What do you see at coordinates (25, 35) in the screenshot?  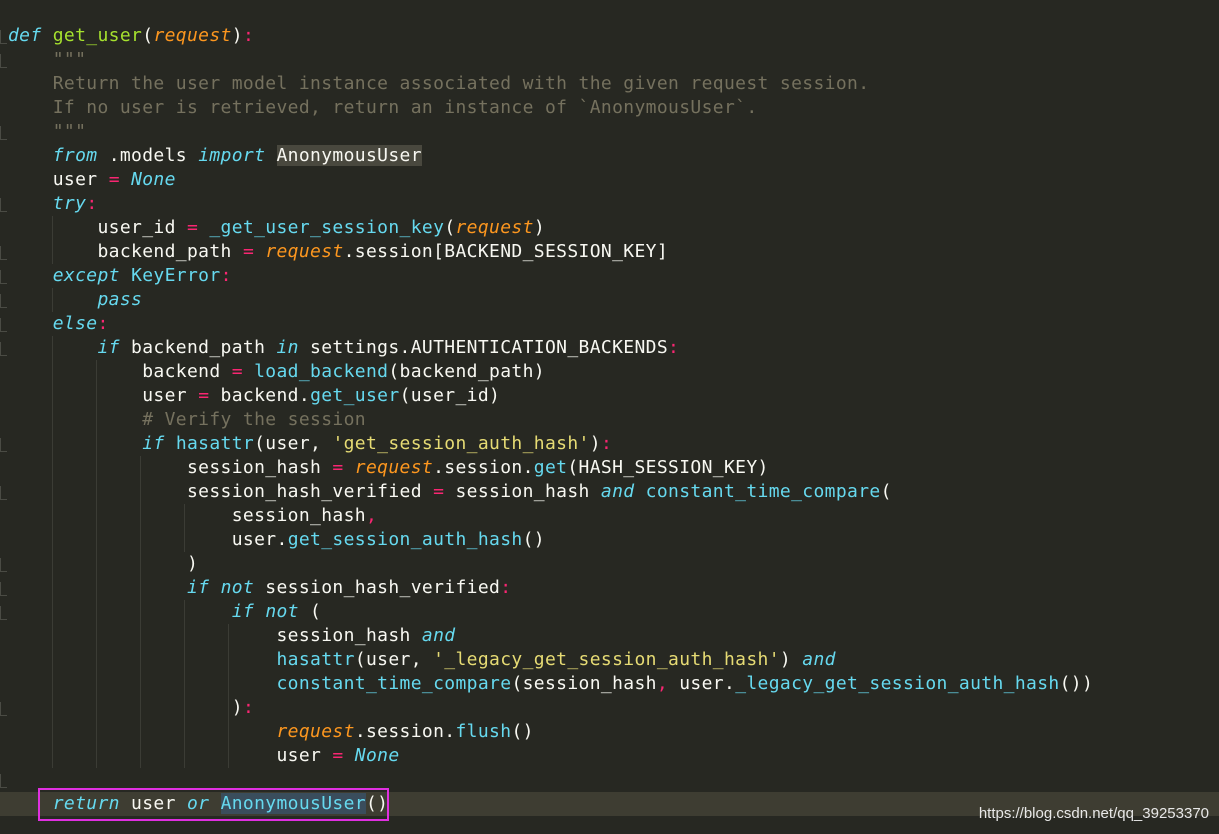 I see `keyword-def: def` at bounding box center [25, 35].